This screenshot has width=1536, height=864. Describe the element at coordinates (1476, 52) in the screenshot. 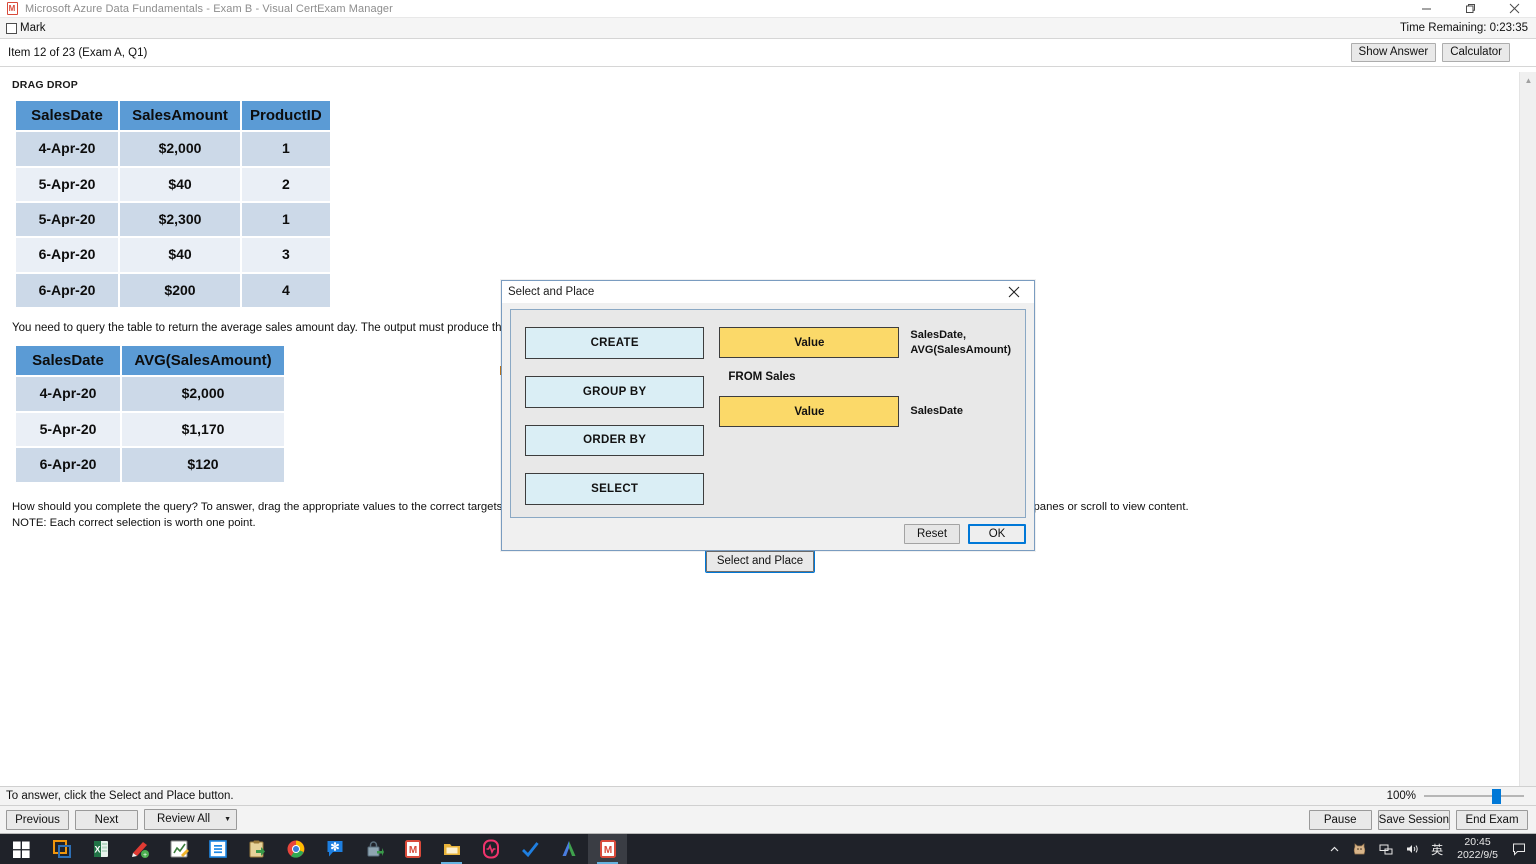

I see `calculator-button: Calculator` at that location.